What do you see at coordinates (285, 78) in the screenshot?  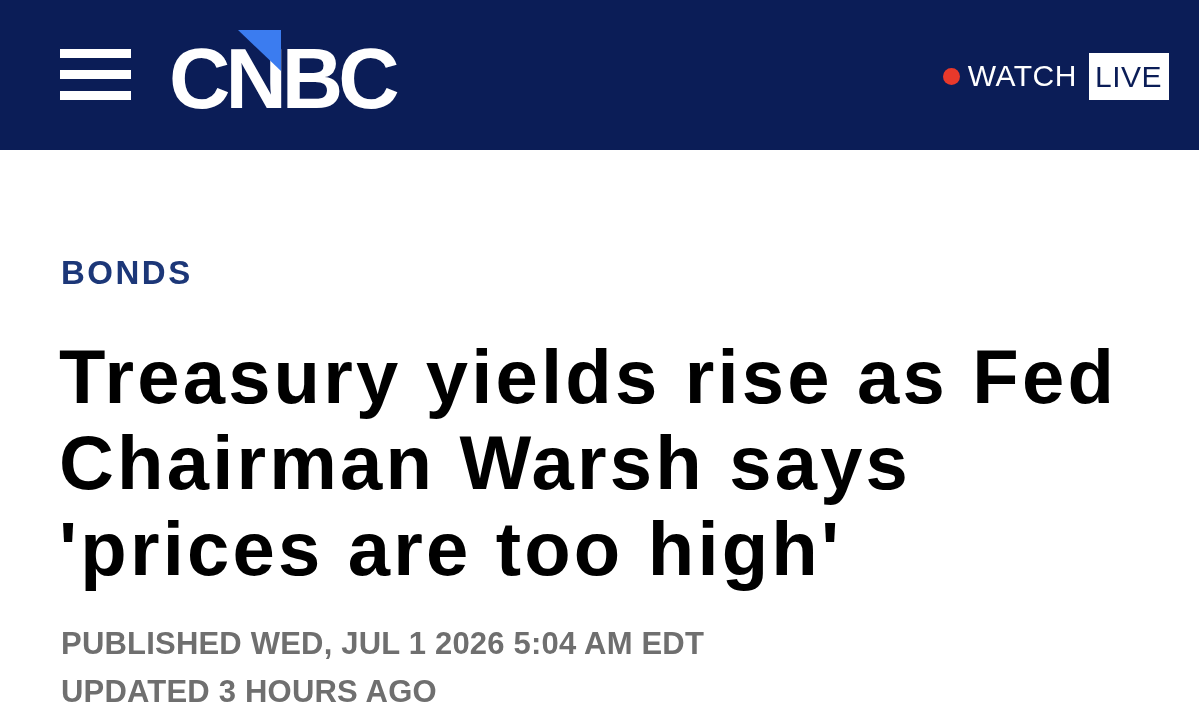 I see `logo-link: CNBC` at bounding box center [285, 78].